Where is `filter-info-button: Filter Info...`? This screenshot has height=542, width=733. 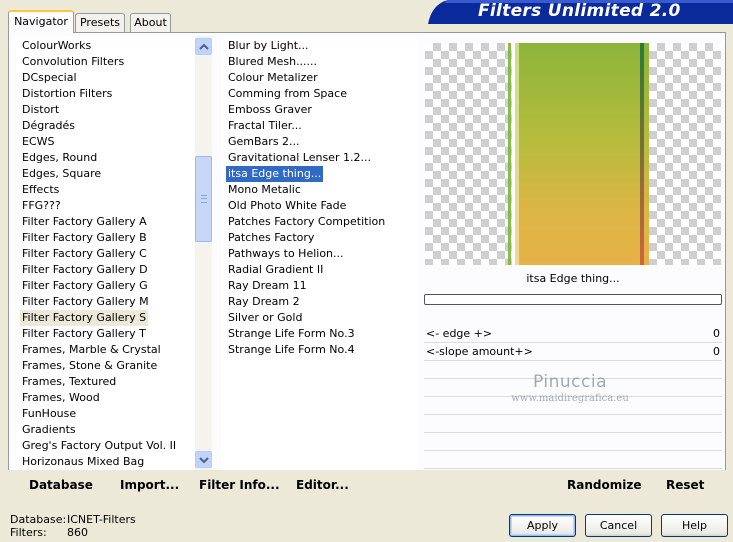
filter-info-button: Filter Info... is located at coordinates (239, 485).